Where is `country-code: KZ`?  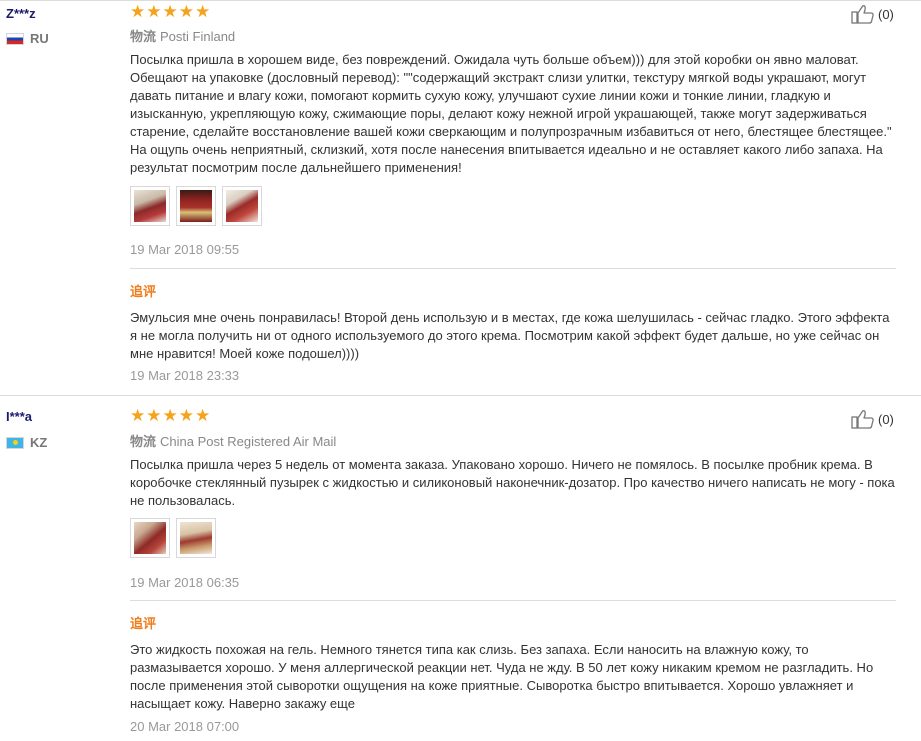
country-code: KZ is located at coordinates (39, 442).